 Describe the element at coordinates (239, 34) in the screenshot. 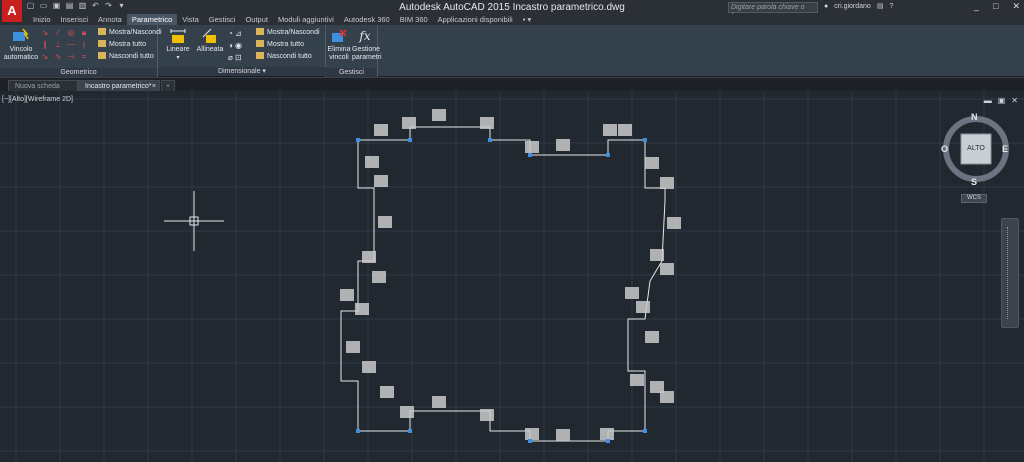

I see `angular-dim-icon: ◔ ⊿` at that location.